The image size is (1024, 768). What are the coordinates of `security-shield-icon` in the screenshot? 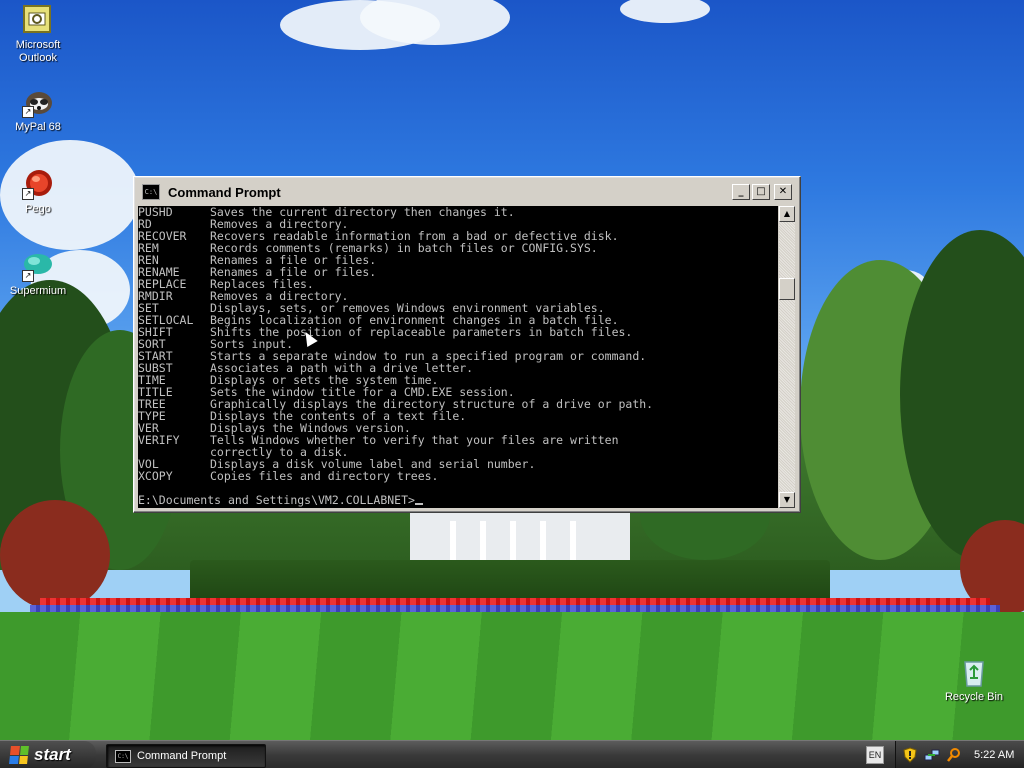 It's located at (910, 755).